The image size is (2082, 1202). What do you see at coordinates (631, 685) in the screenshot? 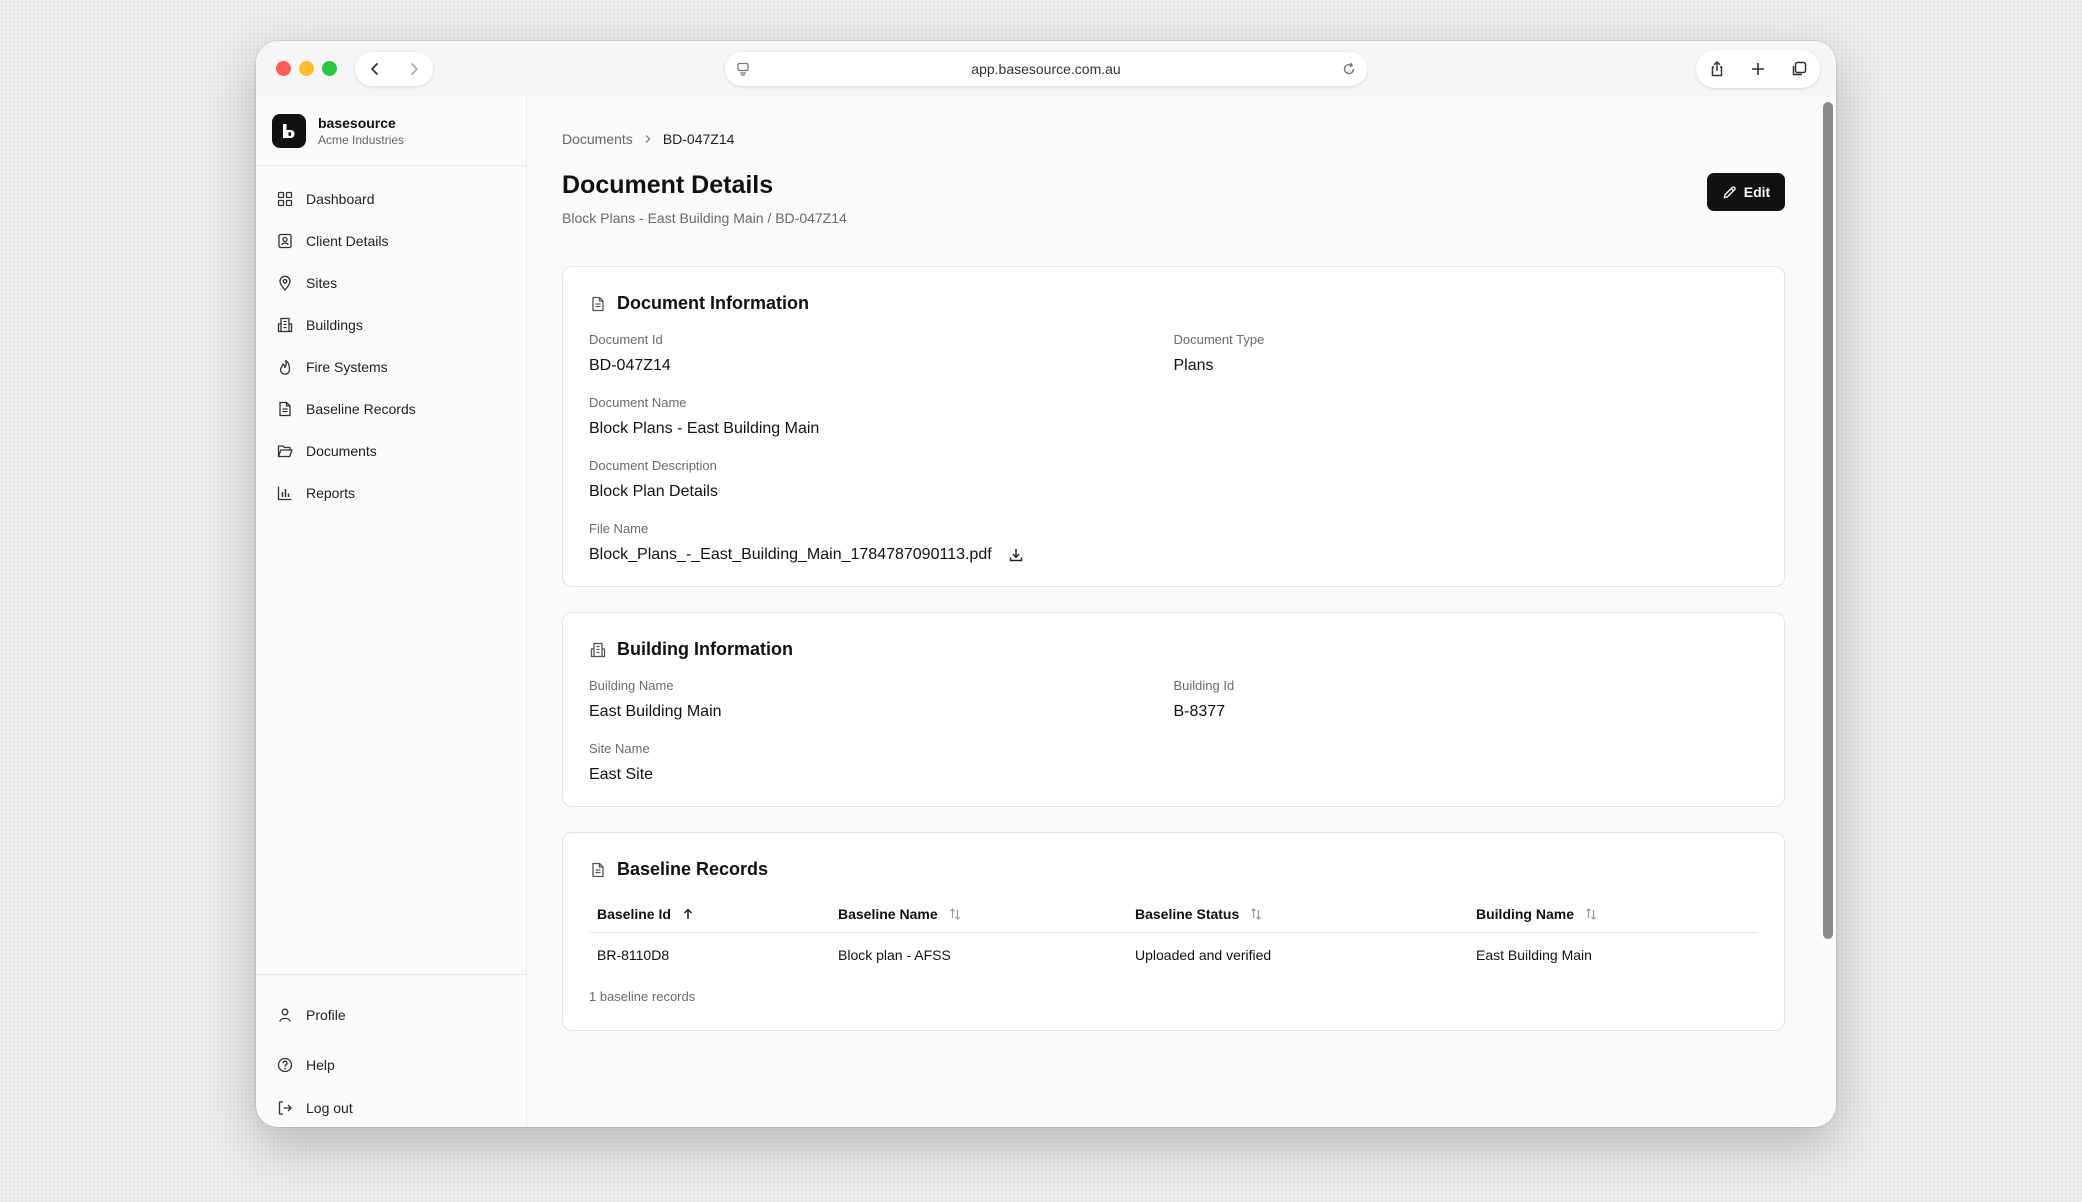
I see `field-label: Building Name` at bounding box center [631, 685].